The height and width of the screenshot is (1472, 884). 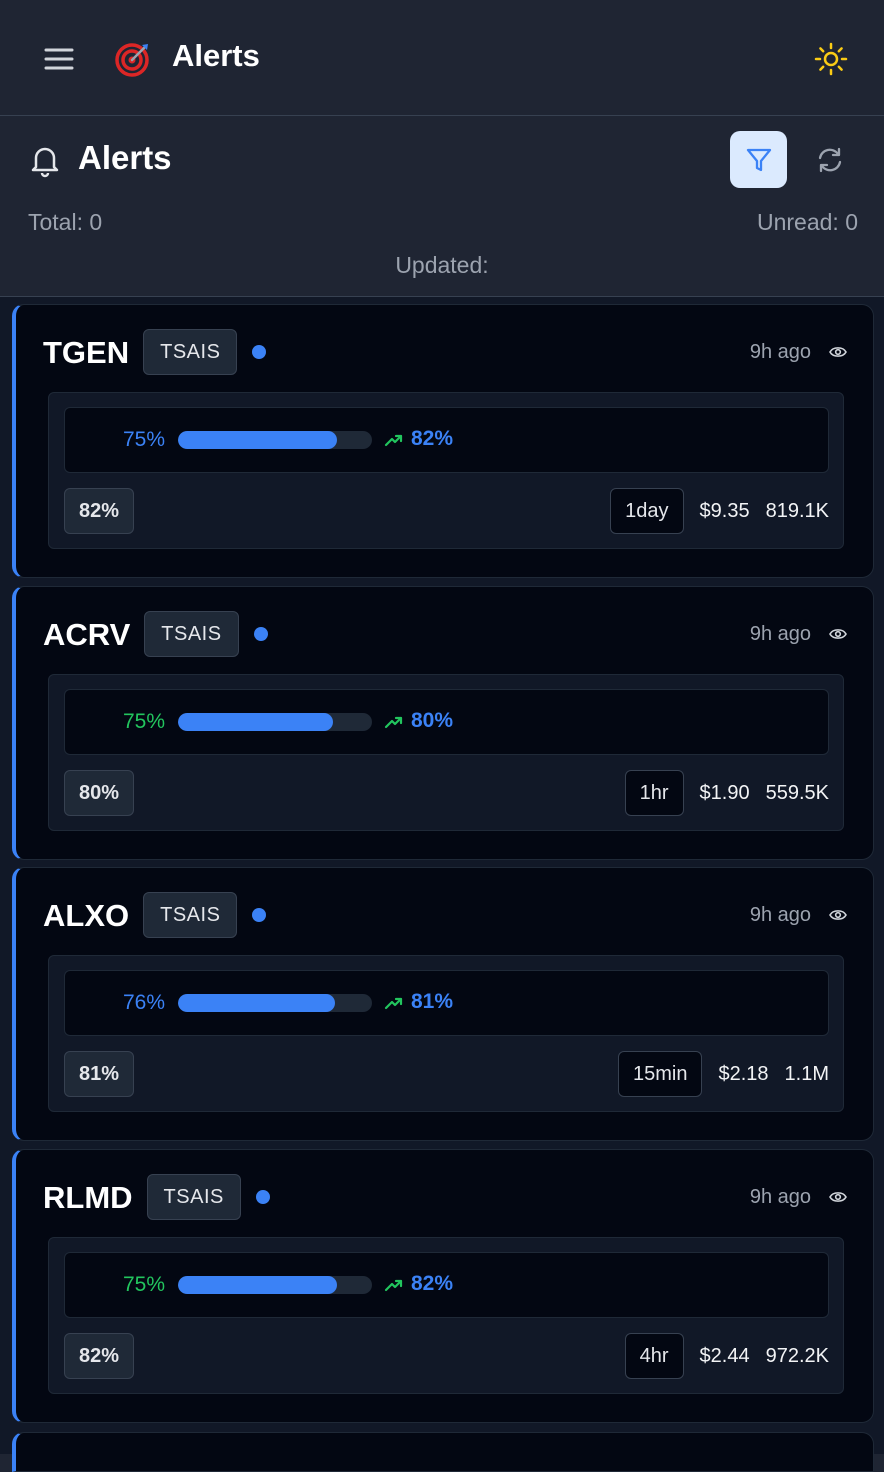 I want to click on alert-meta: 15min $2.18 1.1M, so click(x=723, y=1074).